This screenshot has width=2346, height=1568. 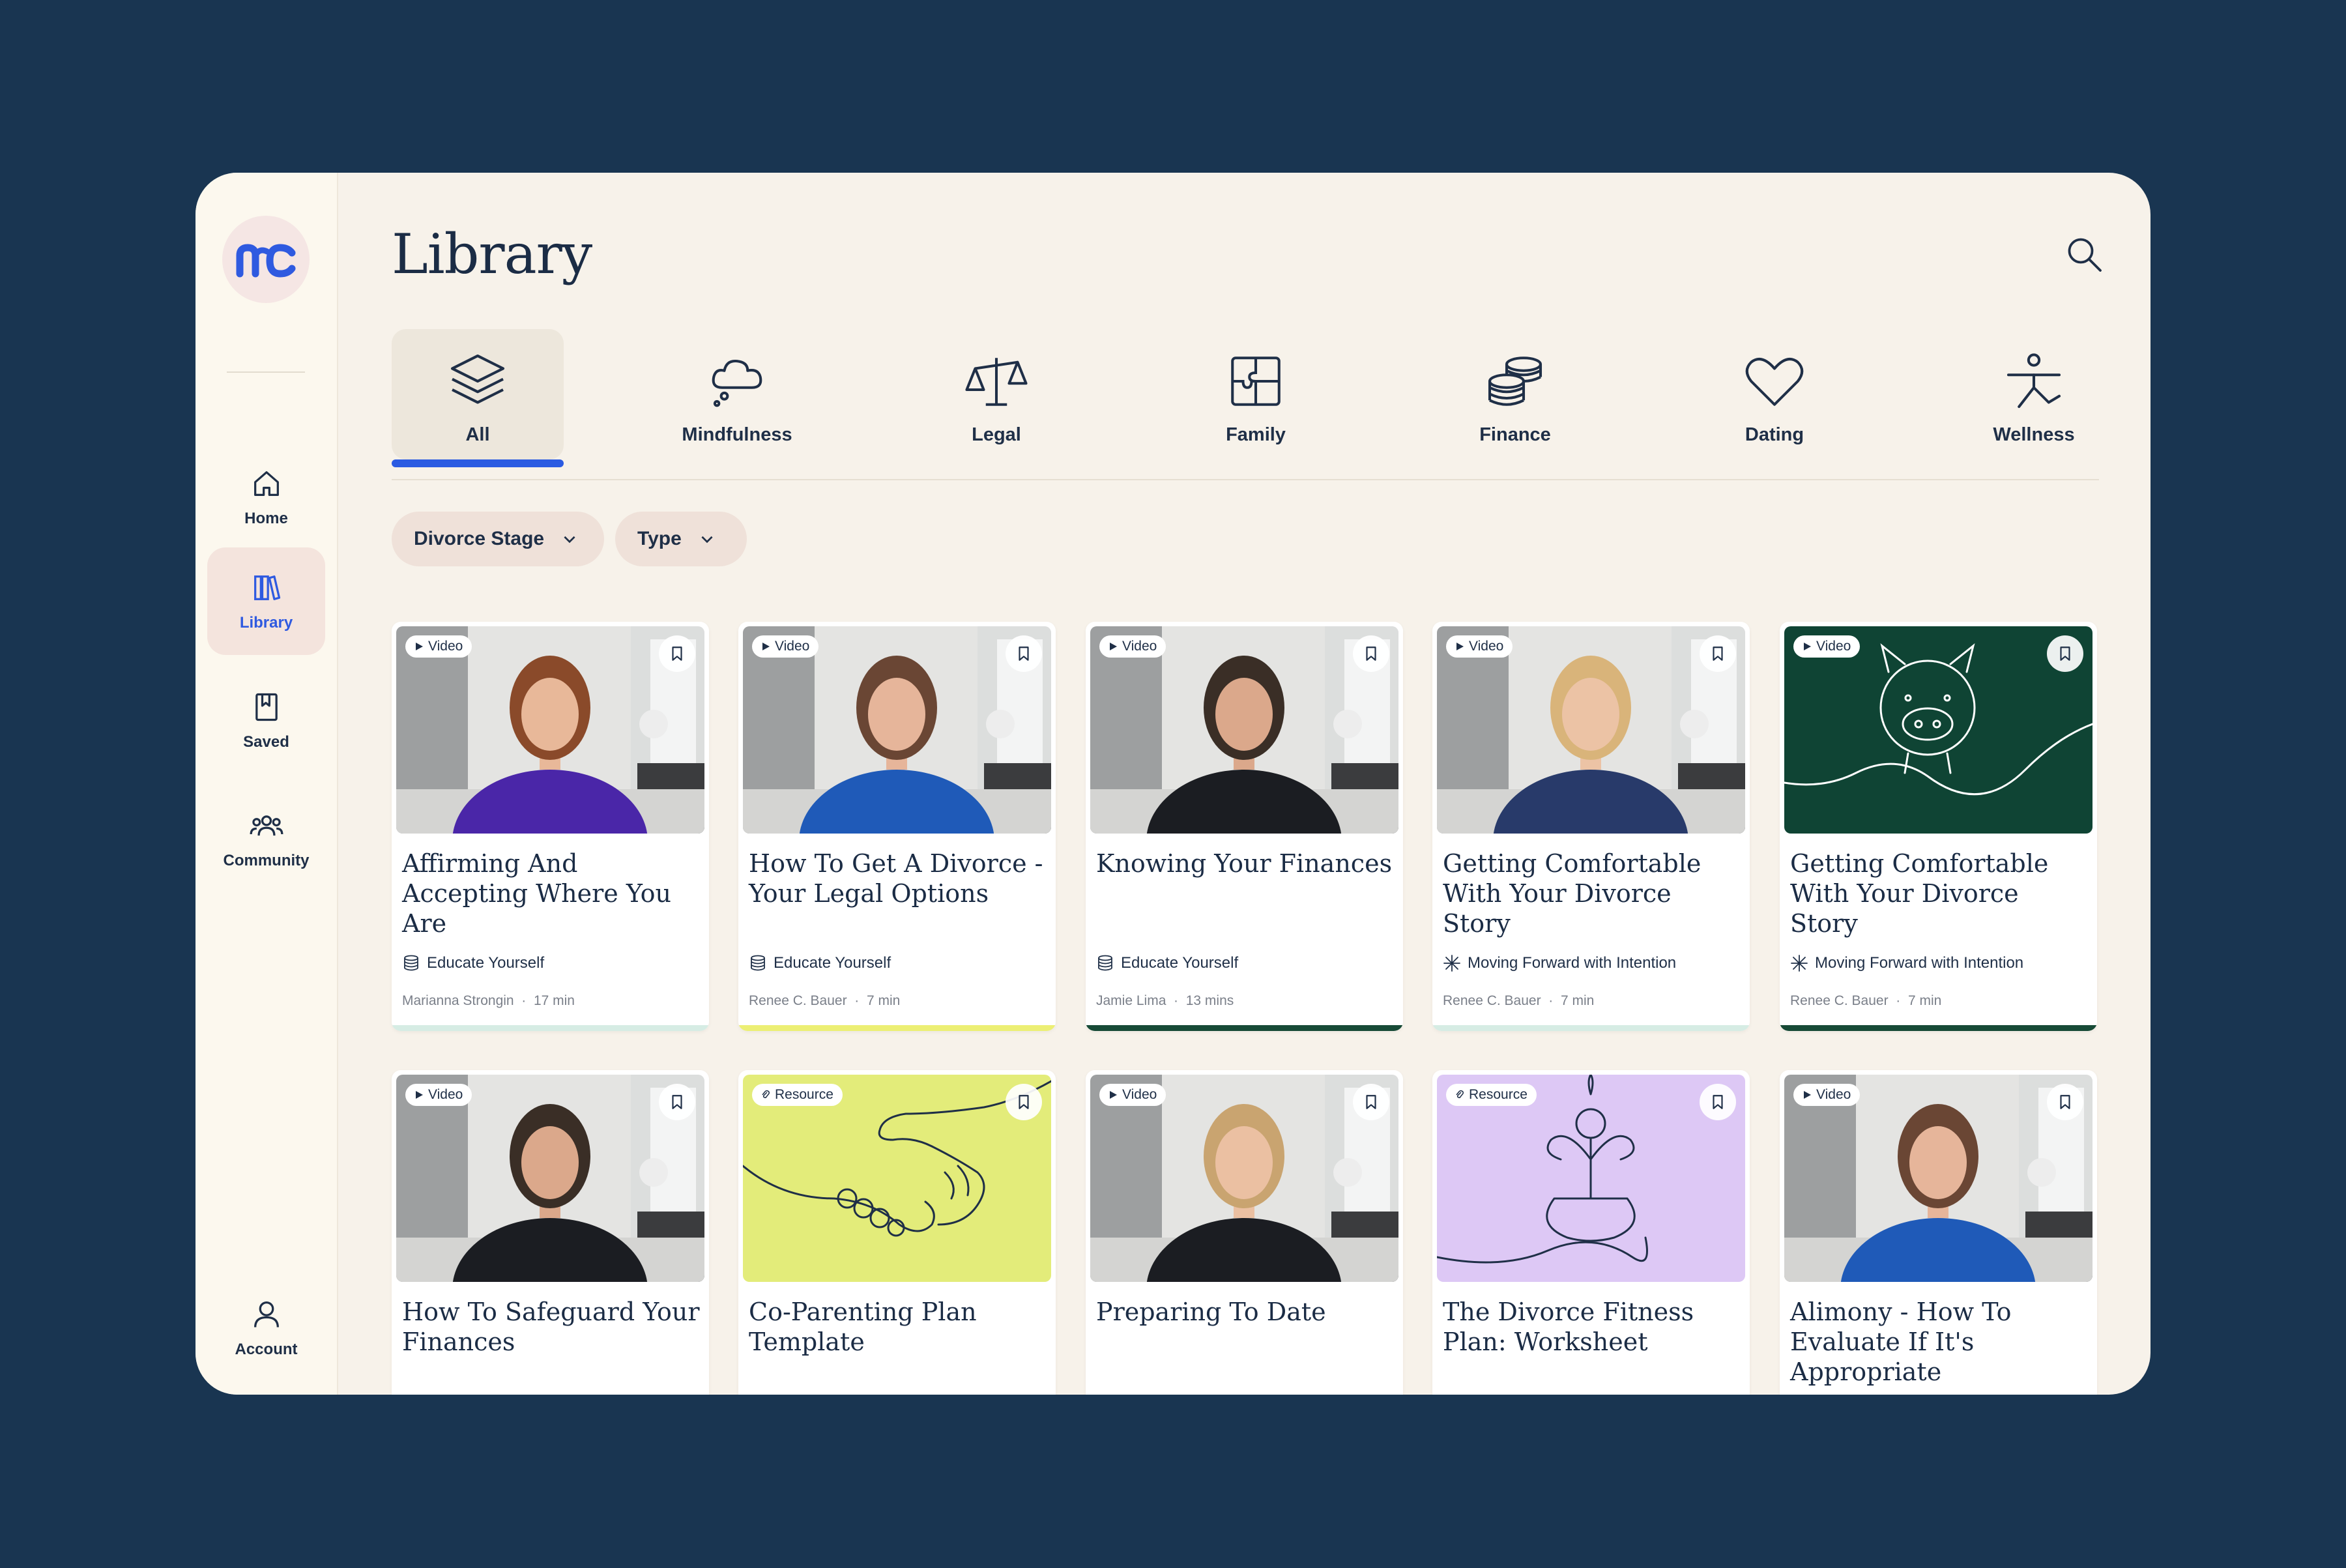 What do you see at coordinates (1167, 963) in the screenshot?
I see `card-category: Educate Yourself` at bounding box center [1167, 963].